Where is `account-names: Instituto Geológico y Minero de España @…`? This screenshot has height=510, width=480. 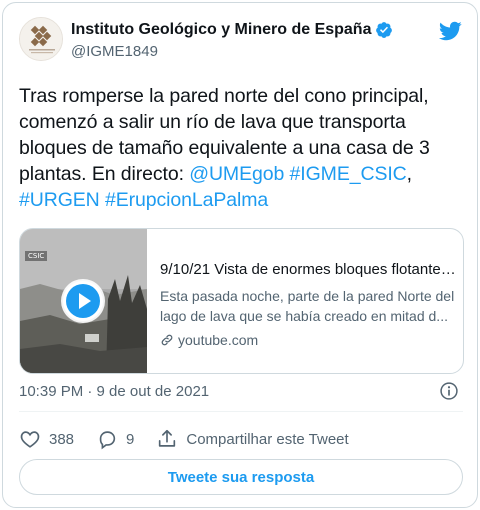
account-names: Instituto Geológico y Minero de España @… is located at coordinates (232, 40).